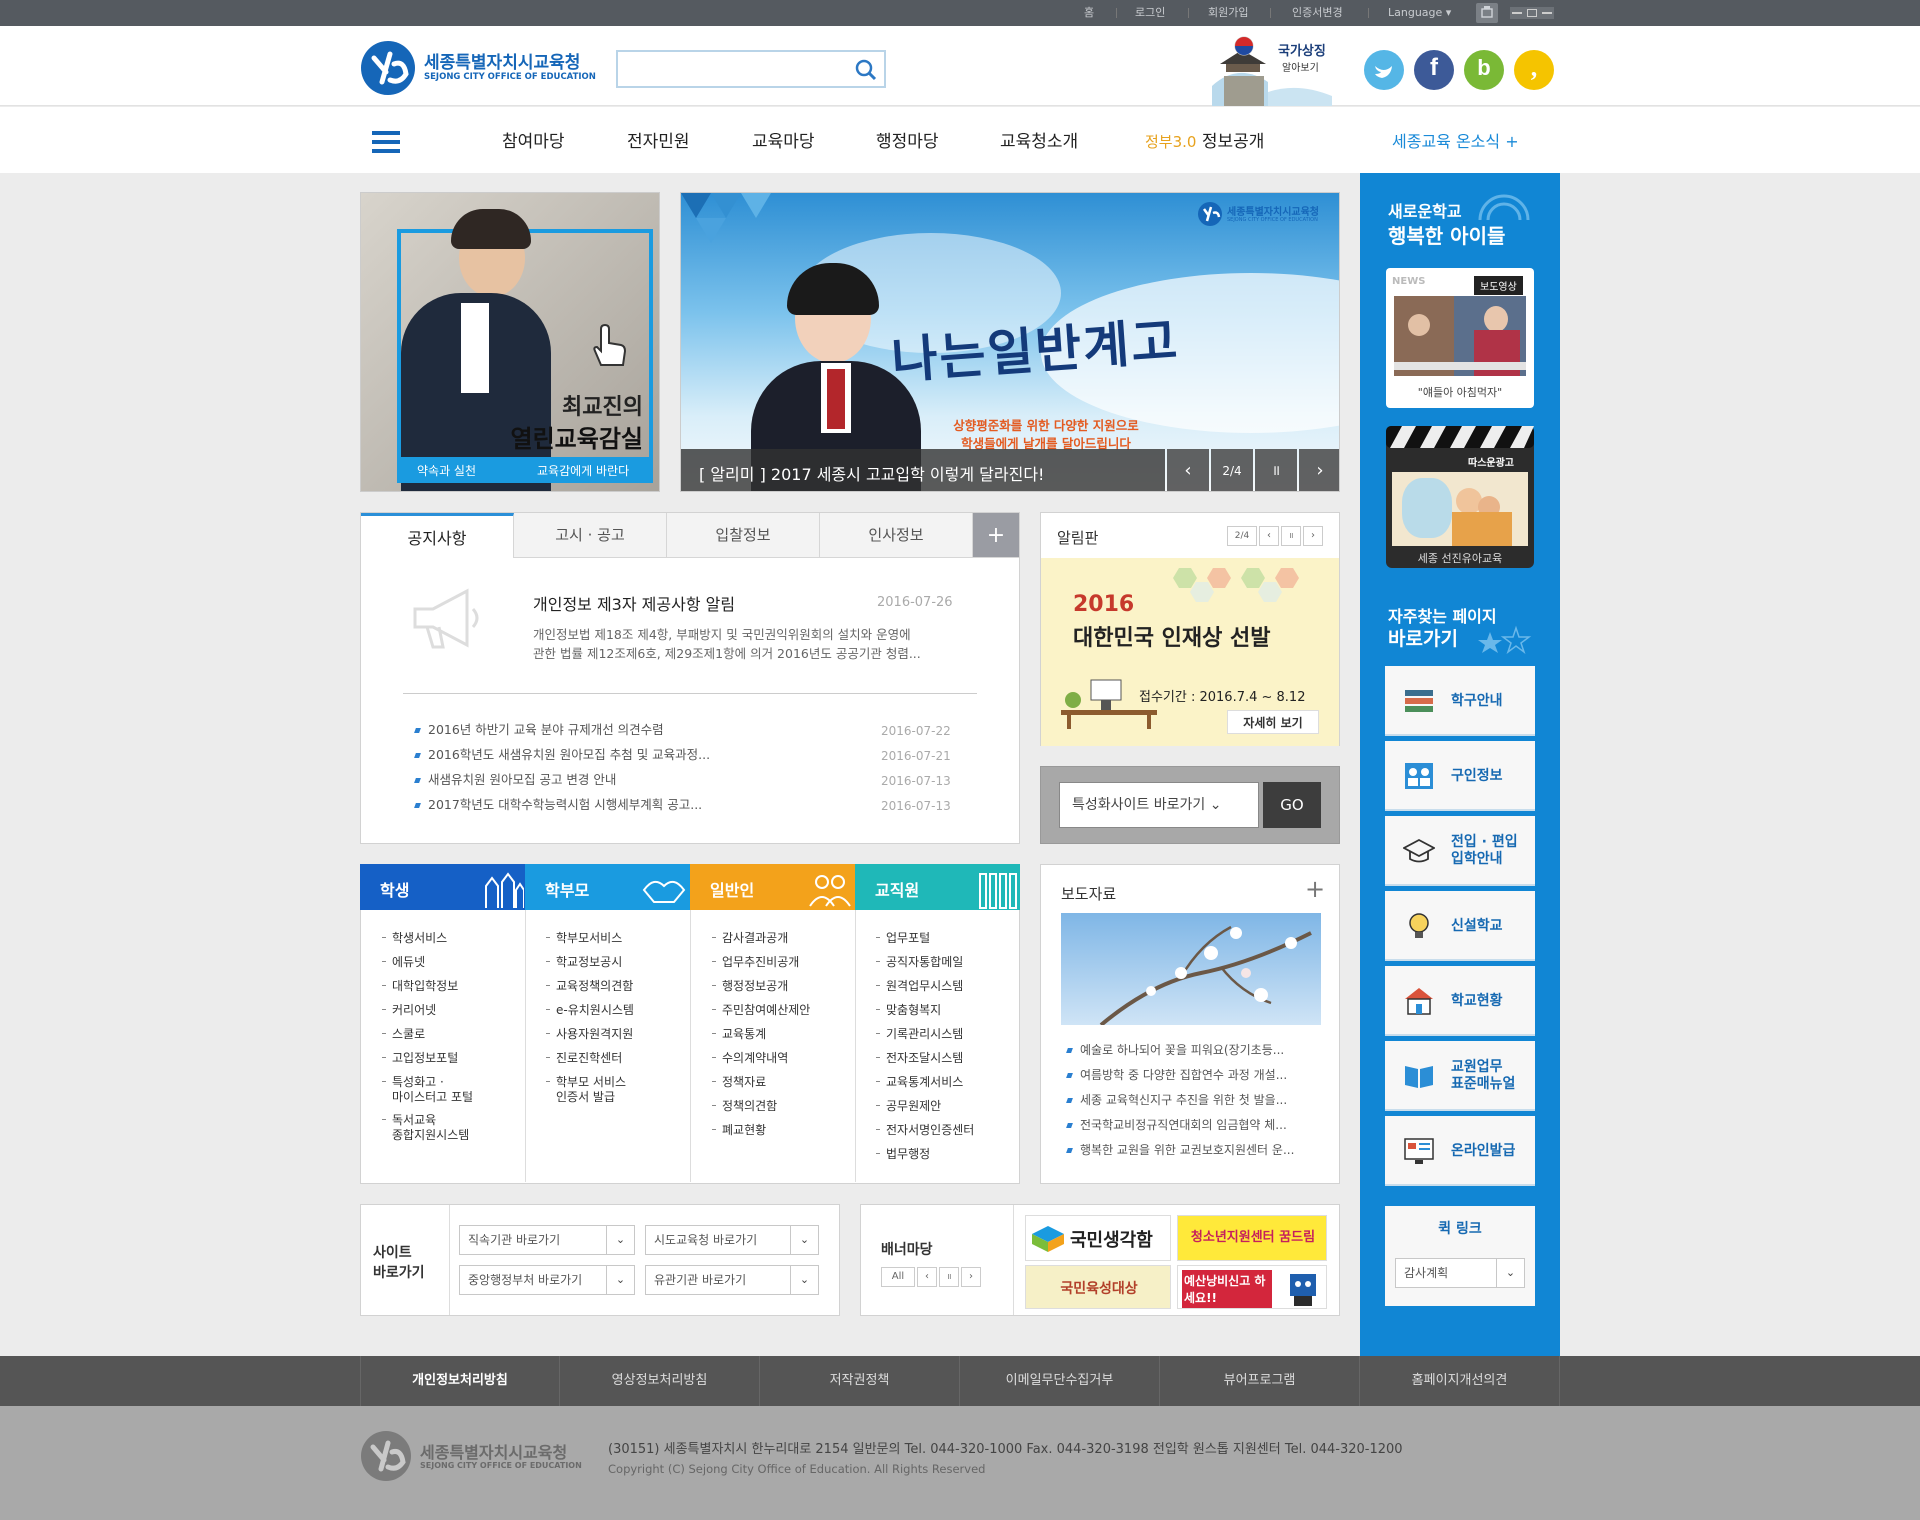  What do you see at coordinates (437, 535) in the screenshot?
I see `tab-notice: 공지사항` at bounding box center [437, 535].